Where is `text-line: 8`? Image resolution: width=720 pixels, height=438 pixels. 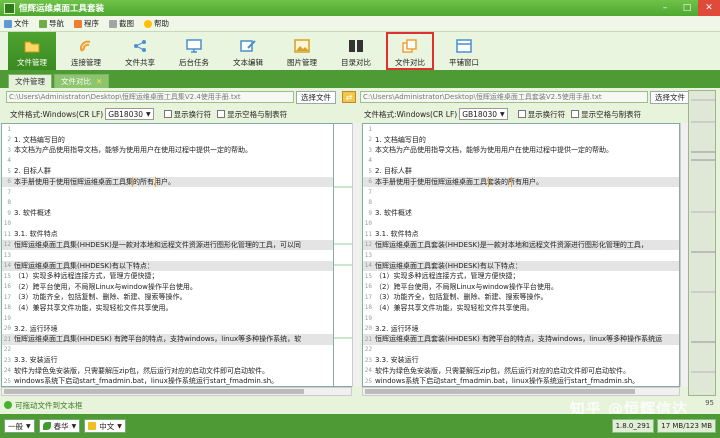 text-line: 8 is located at coordinates (167, 203).